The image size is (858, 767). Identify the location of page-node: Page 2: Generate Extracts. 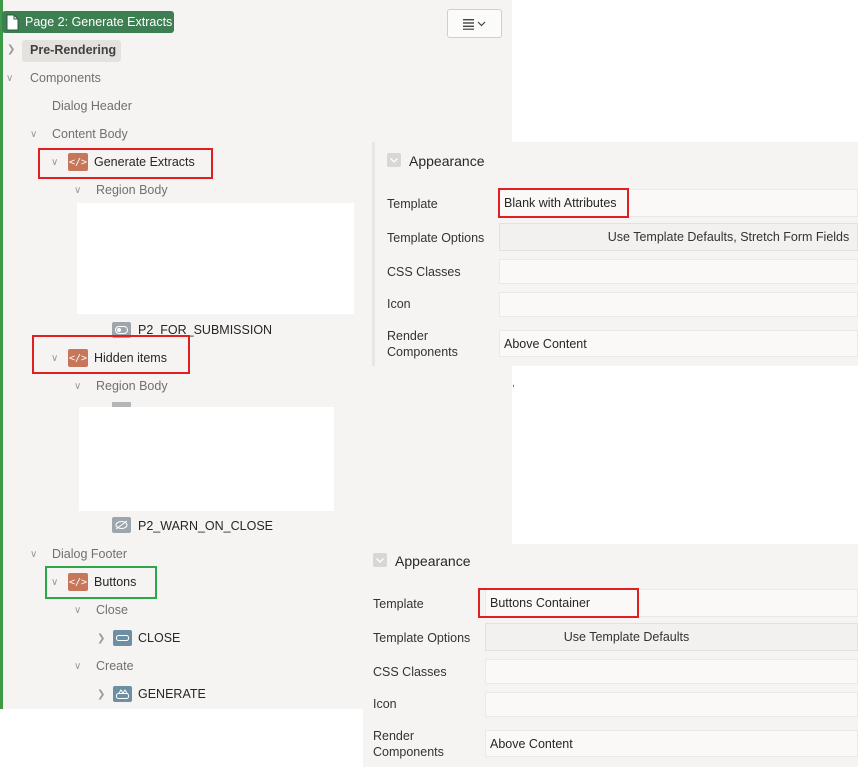
(88, 22).